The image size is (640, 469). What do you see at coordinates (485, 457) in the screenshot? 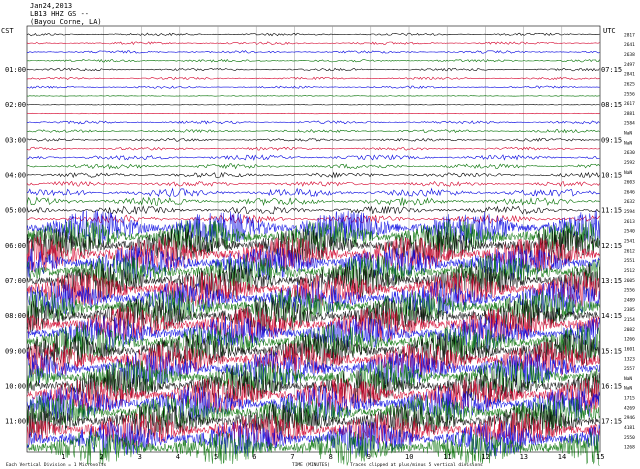
I see `minute-tick-label: 12` at bounding box center [485, 457].